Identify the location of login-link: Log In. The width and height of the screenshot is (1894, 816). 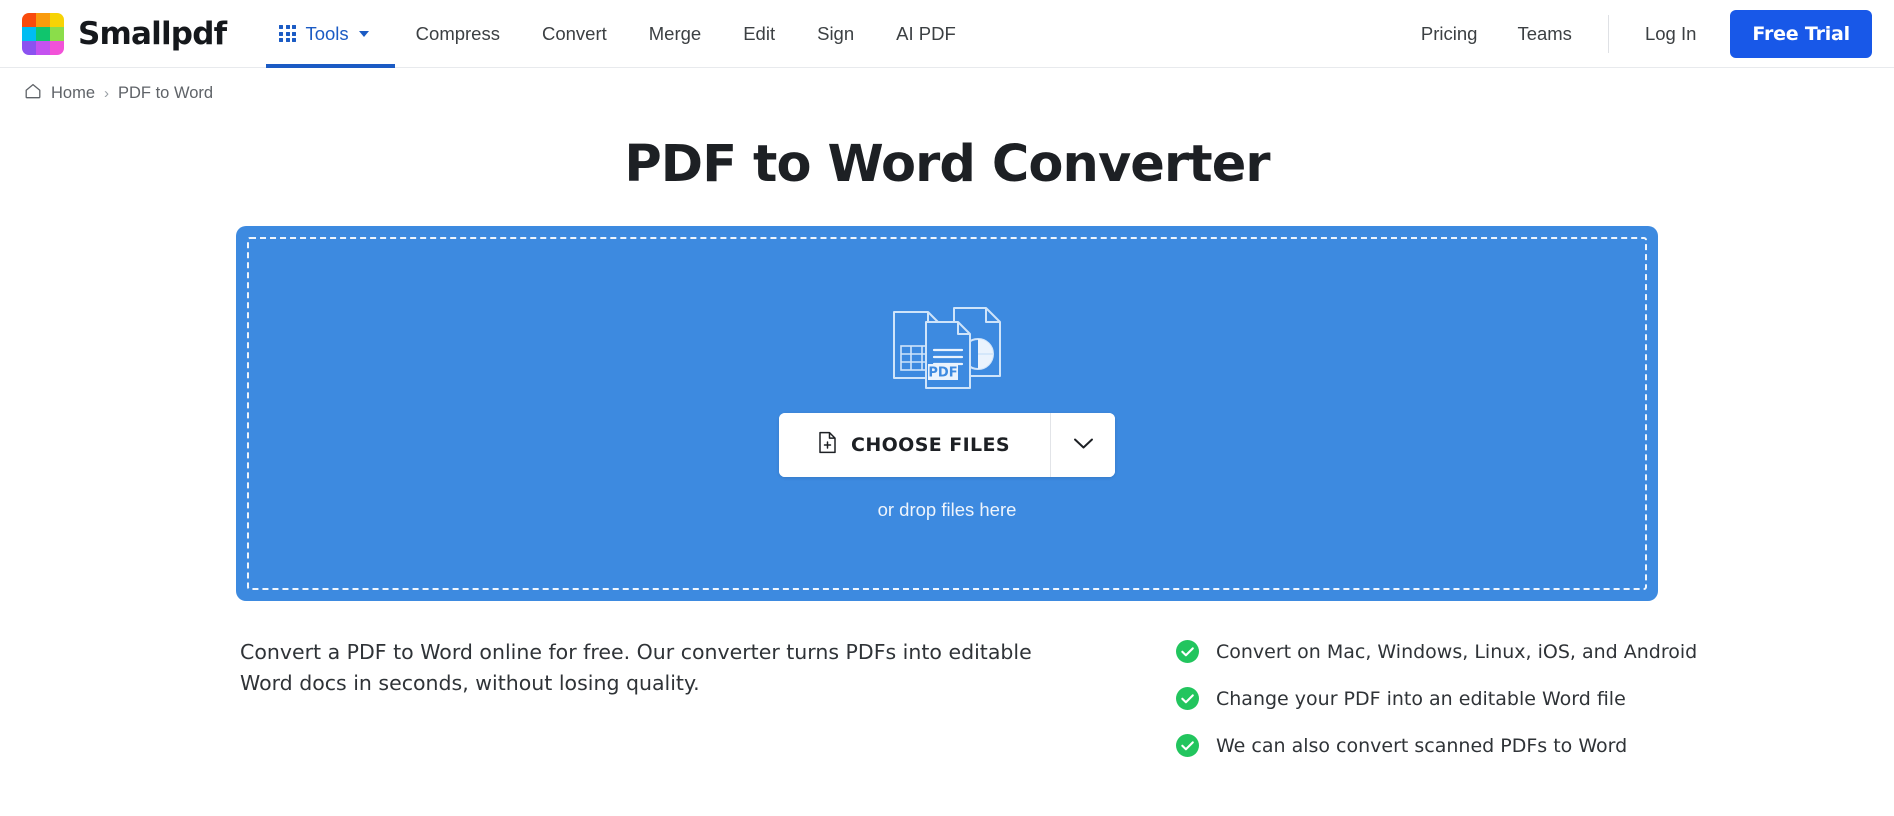
(1670, 34).